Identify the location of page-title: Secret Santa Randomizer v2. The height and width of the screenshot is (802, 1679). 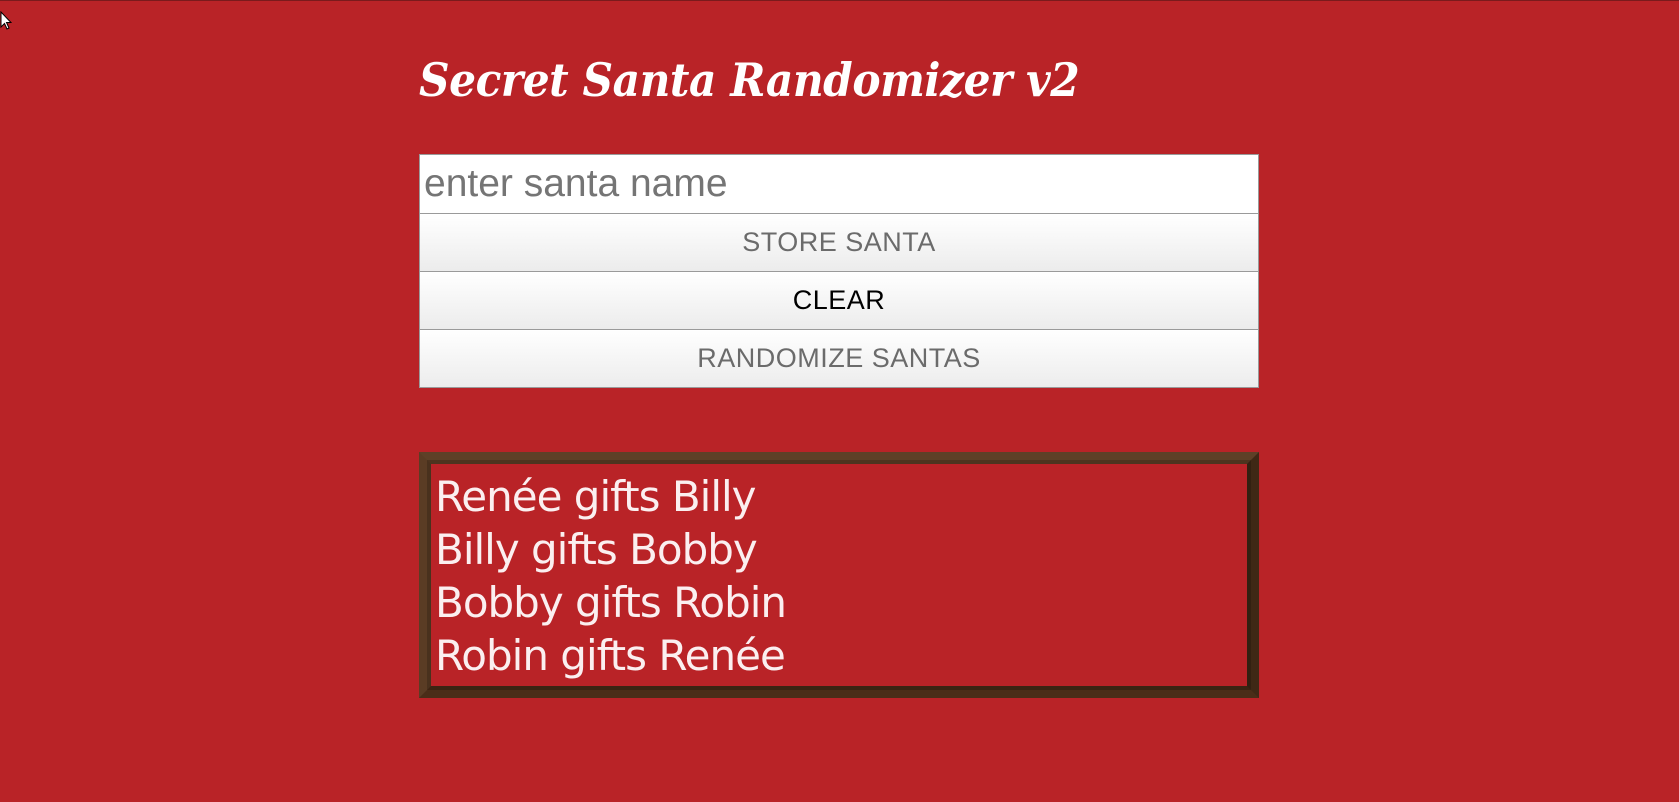
(749, 80).